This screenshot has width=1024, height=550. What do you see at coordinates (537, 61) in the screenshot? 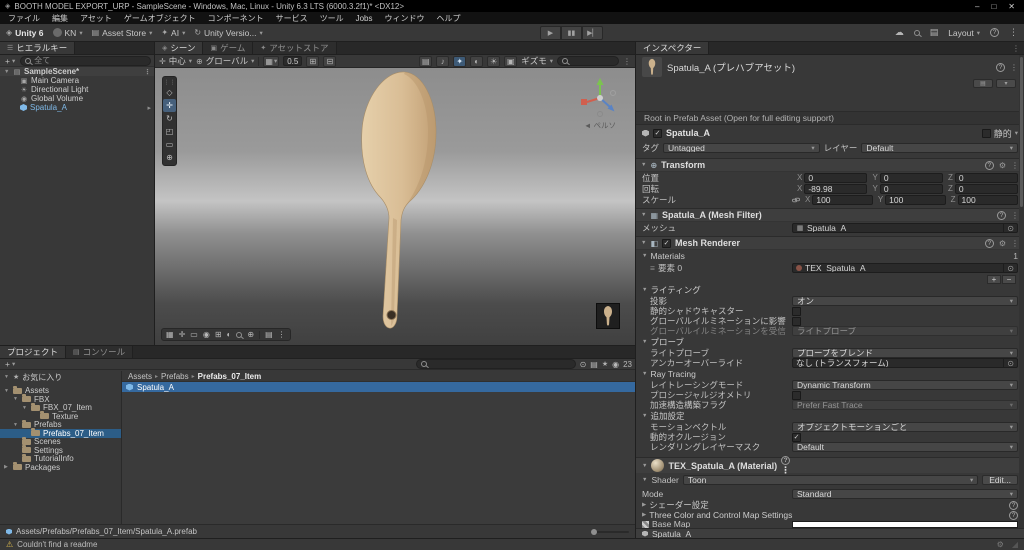
I see `gizmos-dropdown: ギズモ ▾` at bounding box center [537, 61].